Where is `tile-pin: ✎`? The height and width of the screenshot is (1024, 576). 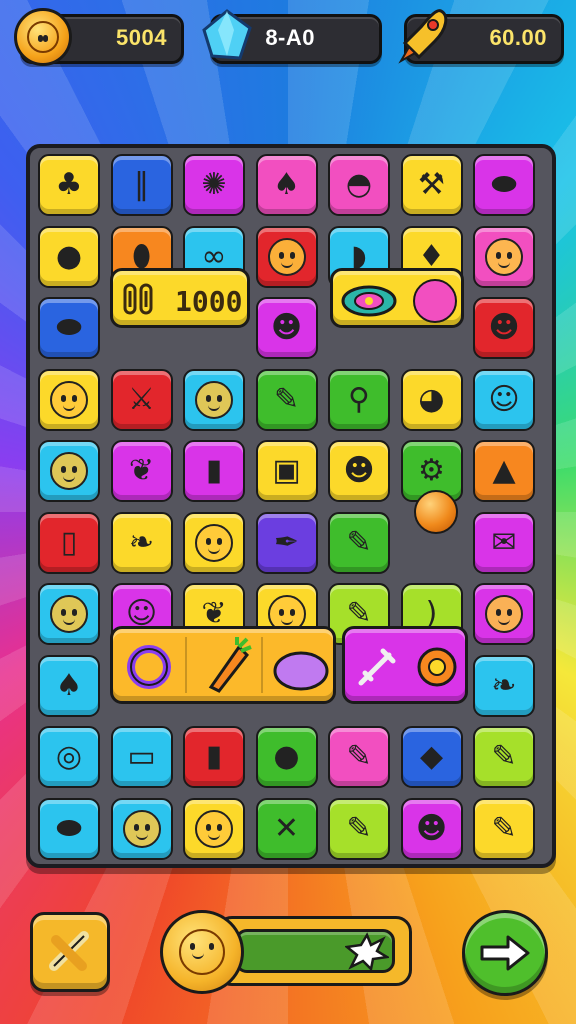
tile-pin: ✎ is located at coordinates (359, 757).